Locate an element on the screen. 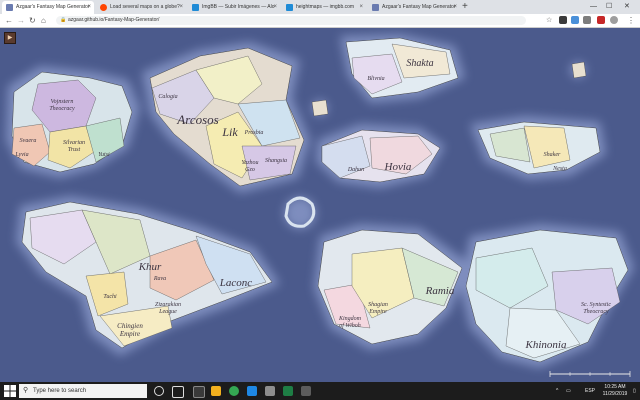  notification-icon: ▯ is located at coordinates (634, 391).